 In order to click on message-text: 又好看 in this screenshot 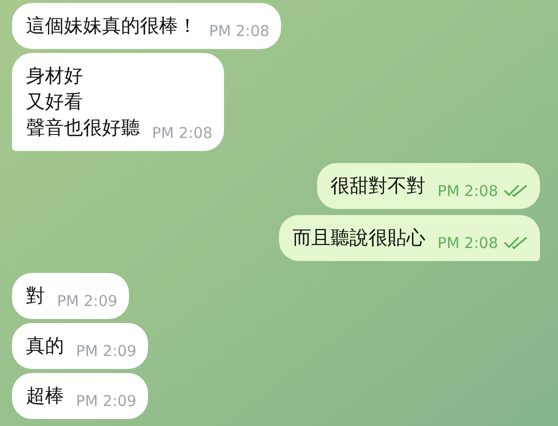, I will do `click(54, 102)`.